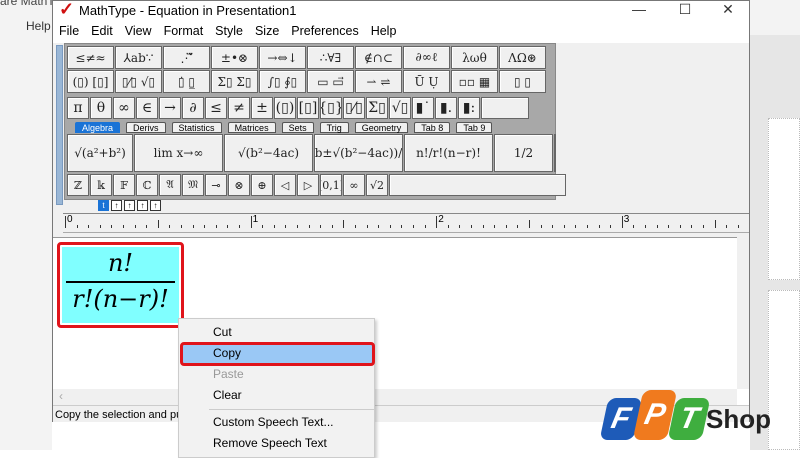 Image resolution: width=800 pixels, height=458 pixels. I want to click on menu-item-copy: Copy, so click(227, 353).